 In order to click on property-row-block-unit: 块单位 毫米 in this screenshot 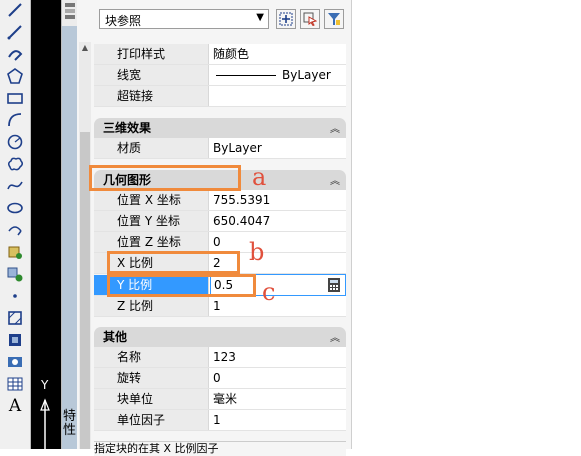, I will do `click(220, 399)`.